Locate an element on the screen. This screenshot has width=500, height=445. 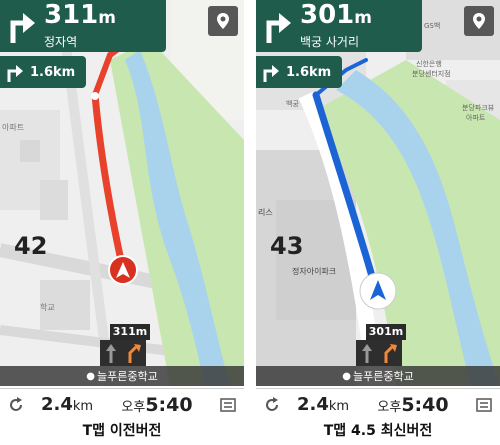
caption-old-version: T맵 이전버전 is located at coordinates (122, 431).